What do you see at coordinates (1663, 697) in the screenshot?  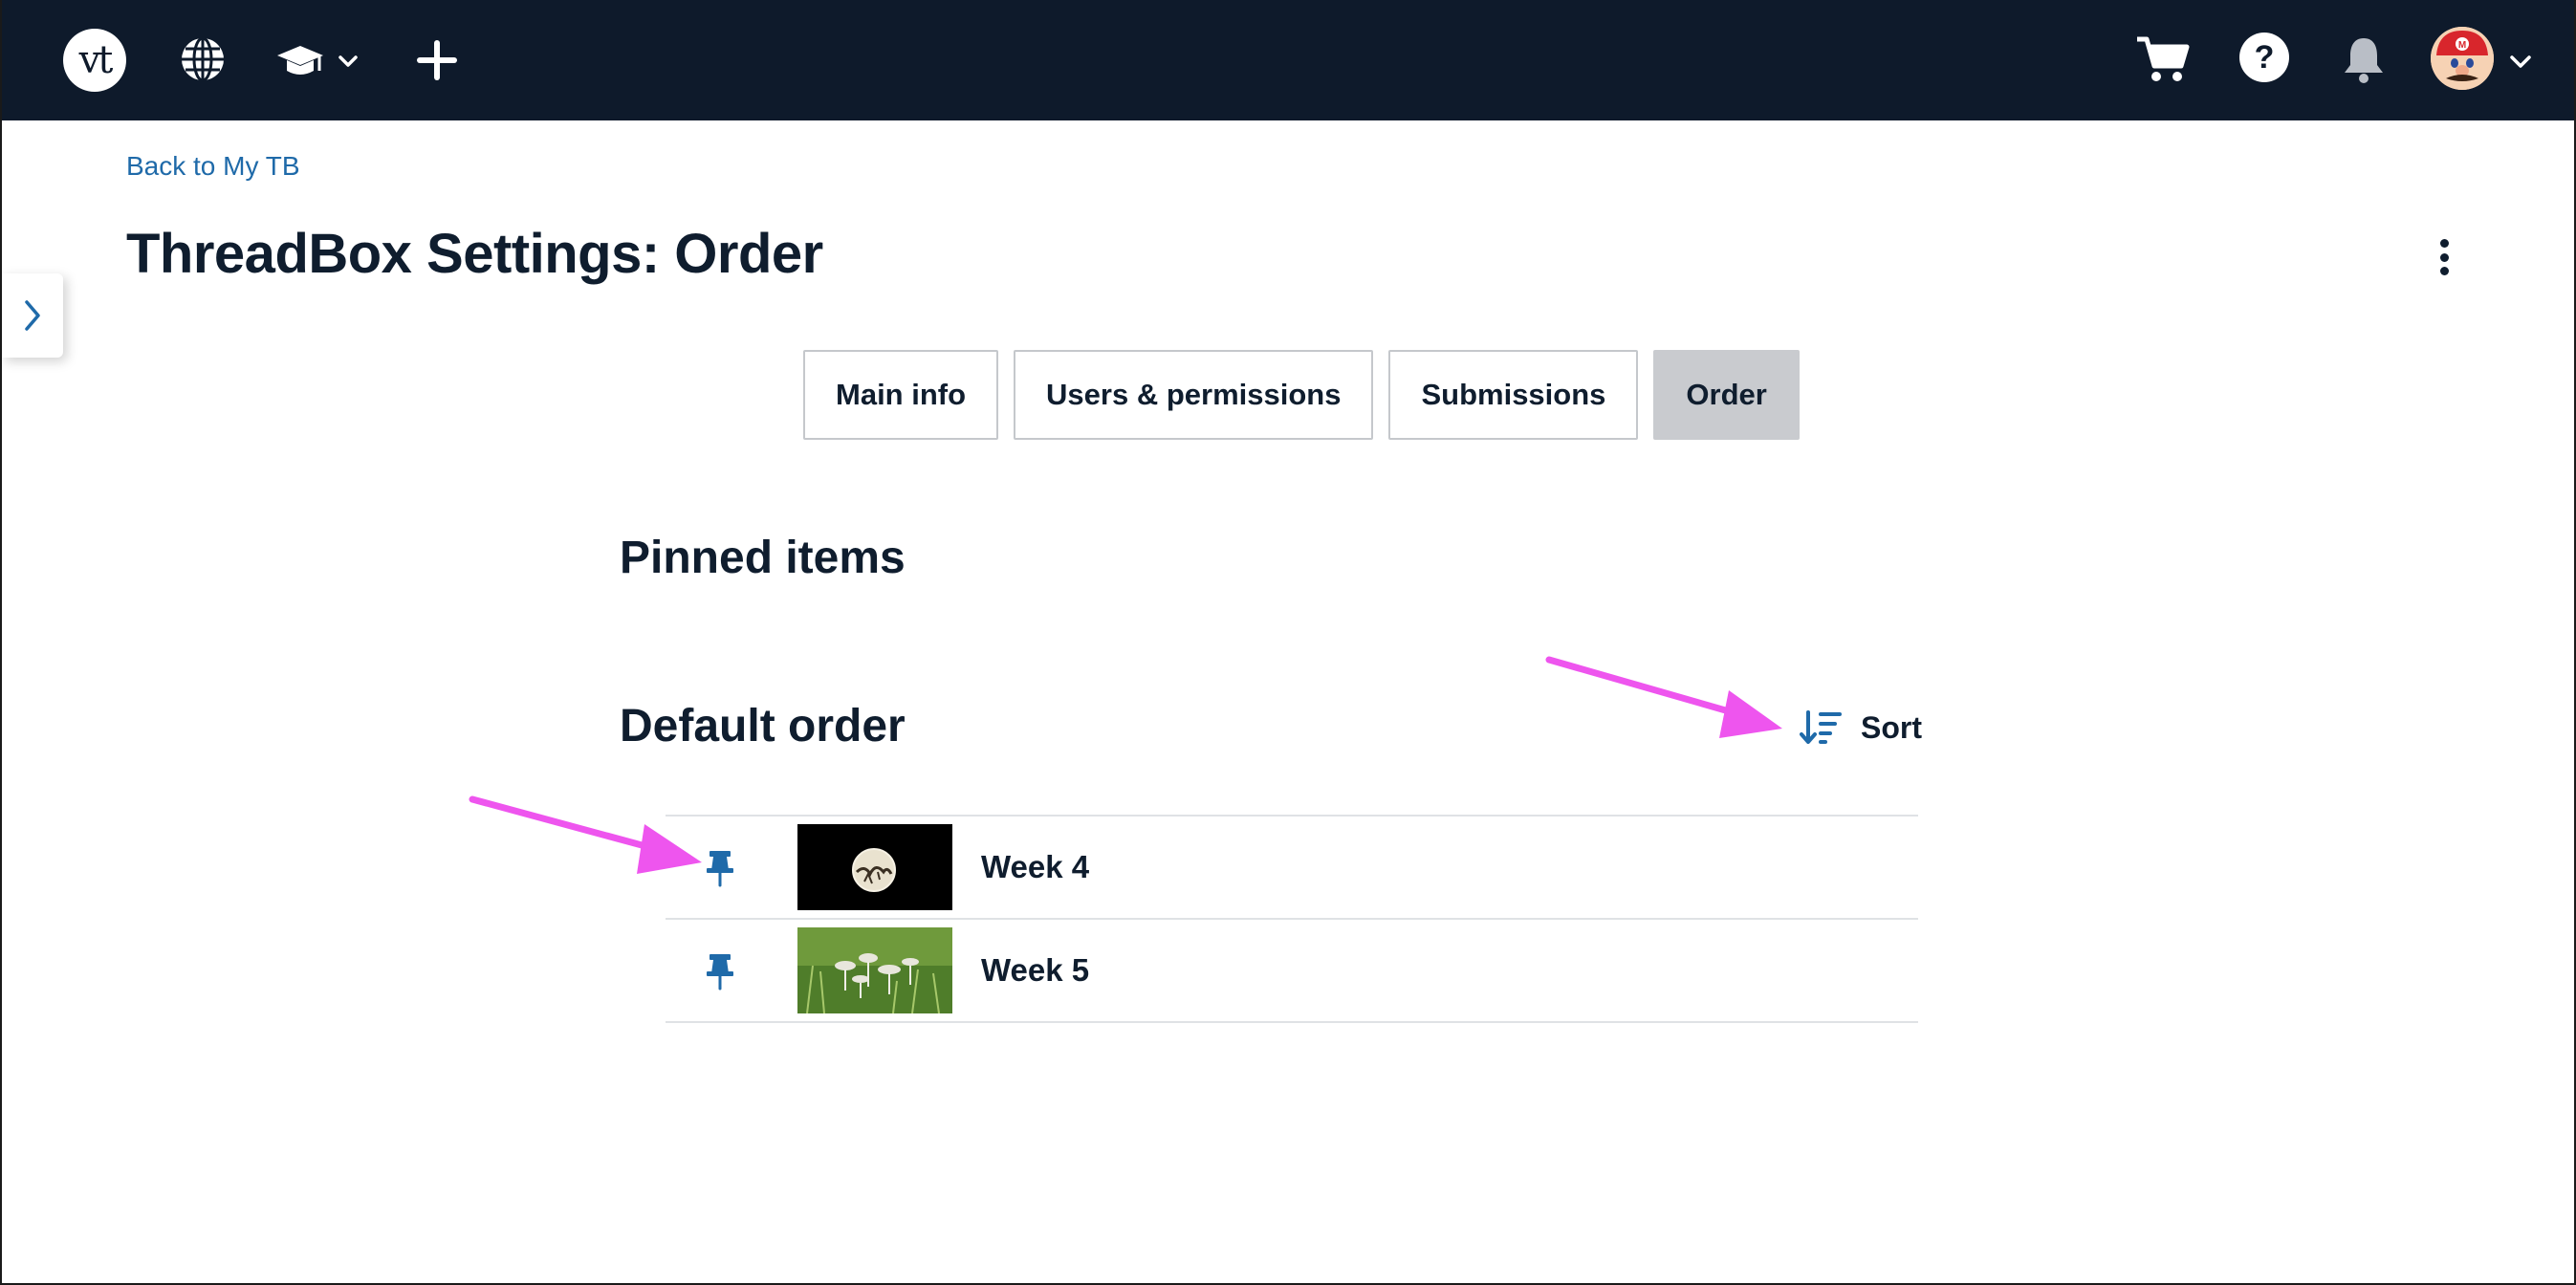 I see `annotation-arrow-sort` at bounding box center [1663, 697].